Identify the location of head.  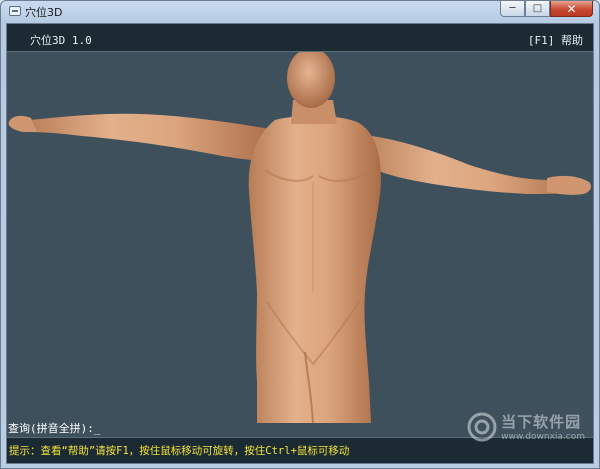
(311, 78).